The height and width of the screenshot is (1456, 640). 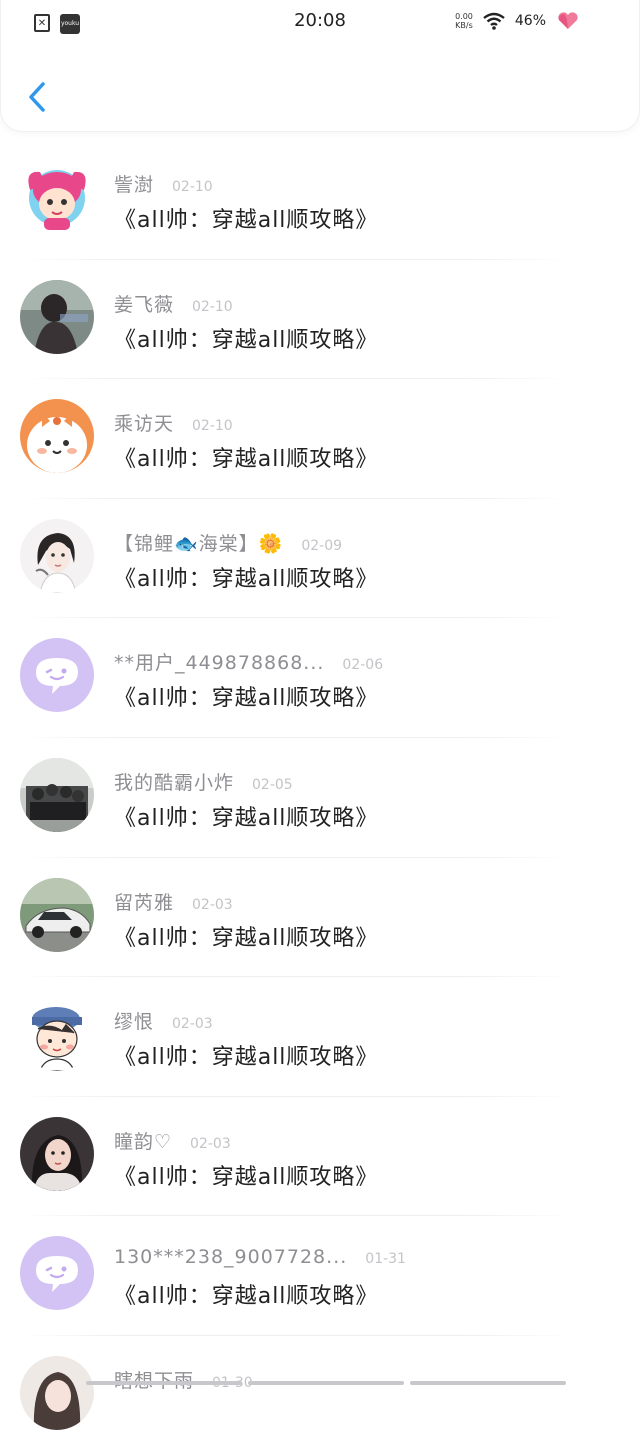 What do you see at coordinates (320, 1037) in the screenshot?
I see `list-item: 缪恨 02-03 《all帅：穿越all顺攻略》` at bounding box center [320, 1037].